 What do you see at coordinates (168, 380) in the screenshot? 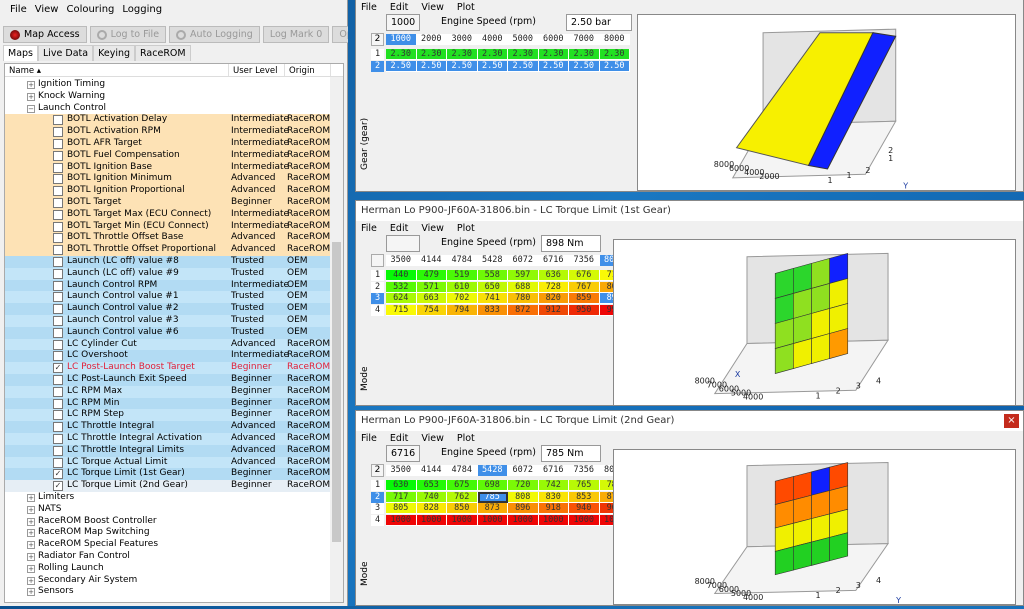
I see `tree-item: LC Post-Launch Exit Speed Beginner RaceROM` at bounding box center [168, 380].